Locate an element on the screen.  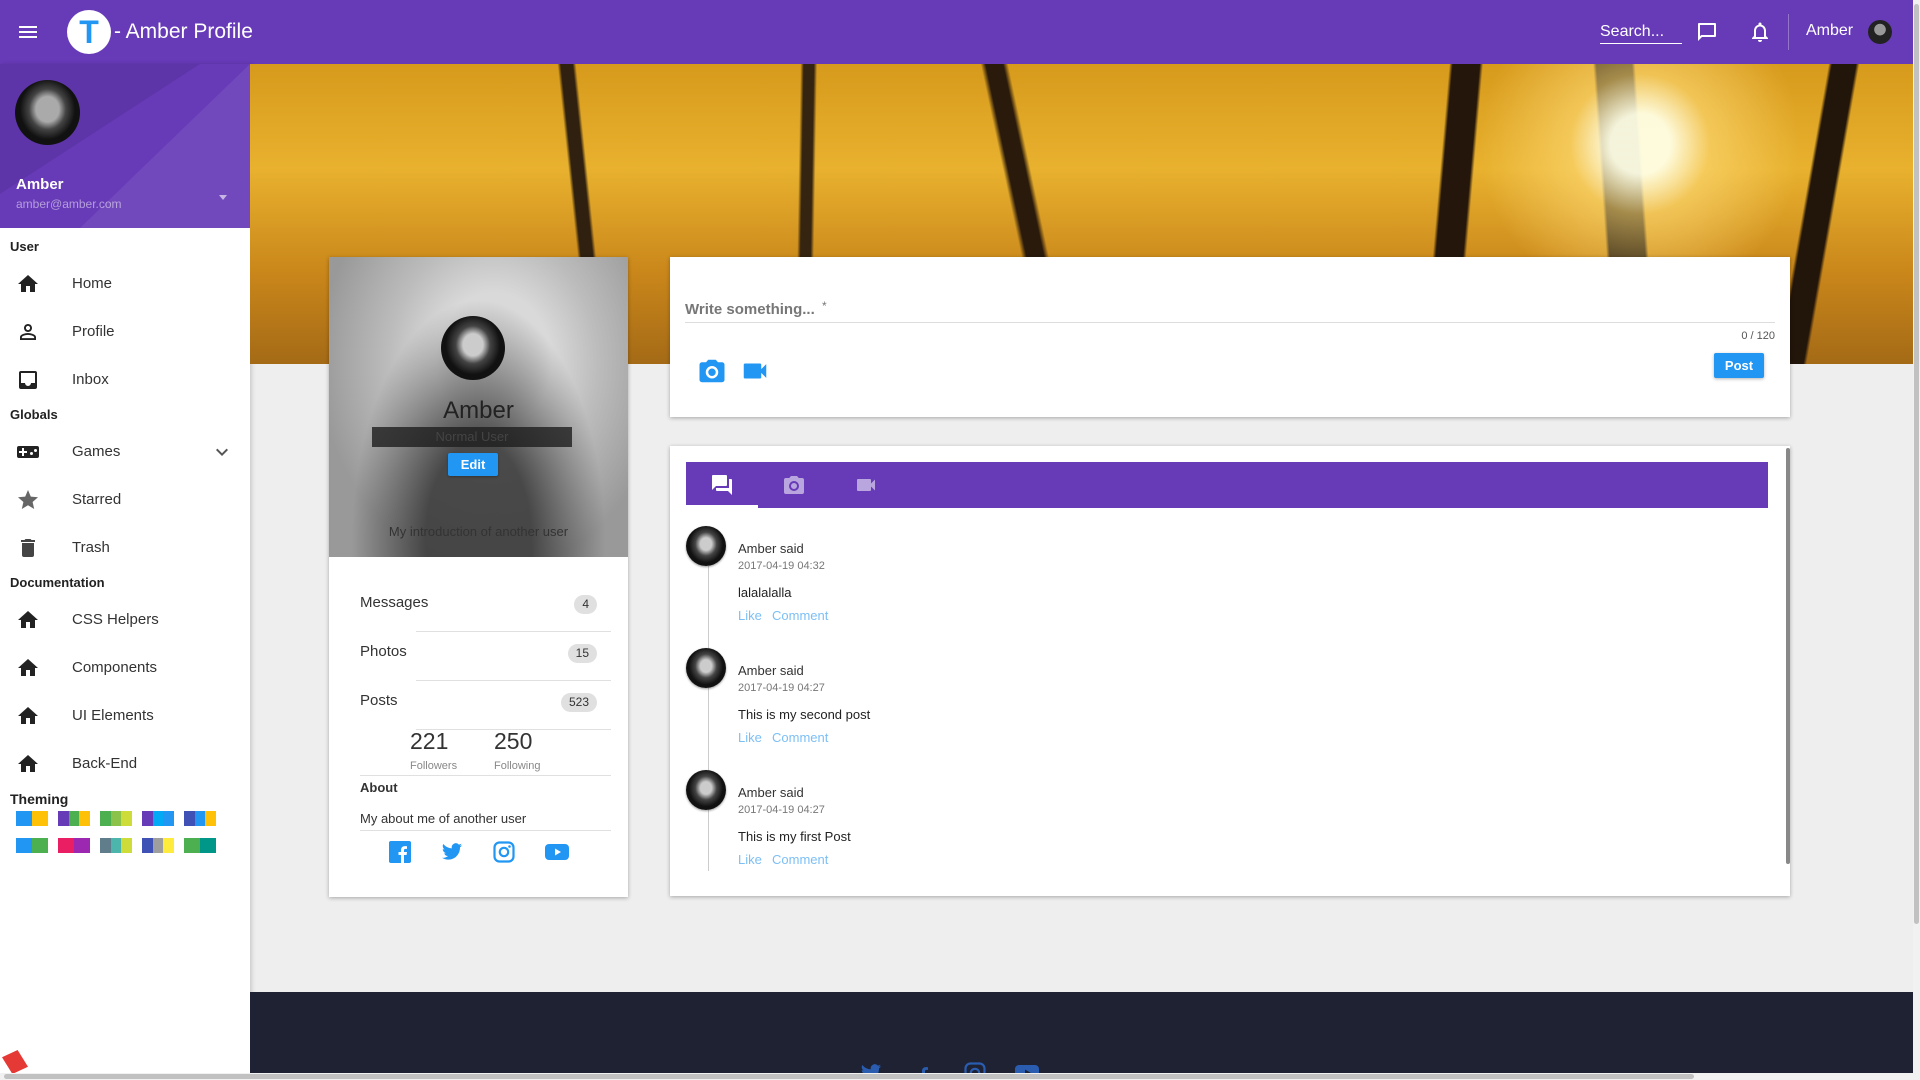
stat-photos: Photos 15 is located at coordinates (485, 657).